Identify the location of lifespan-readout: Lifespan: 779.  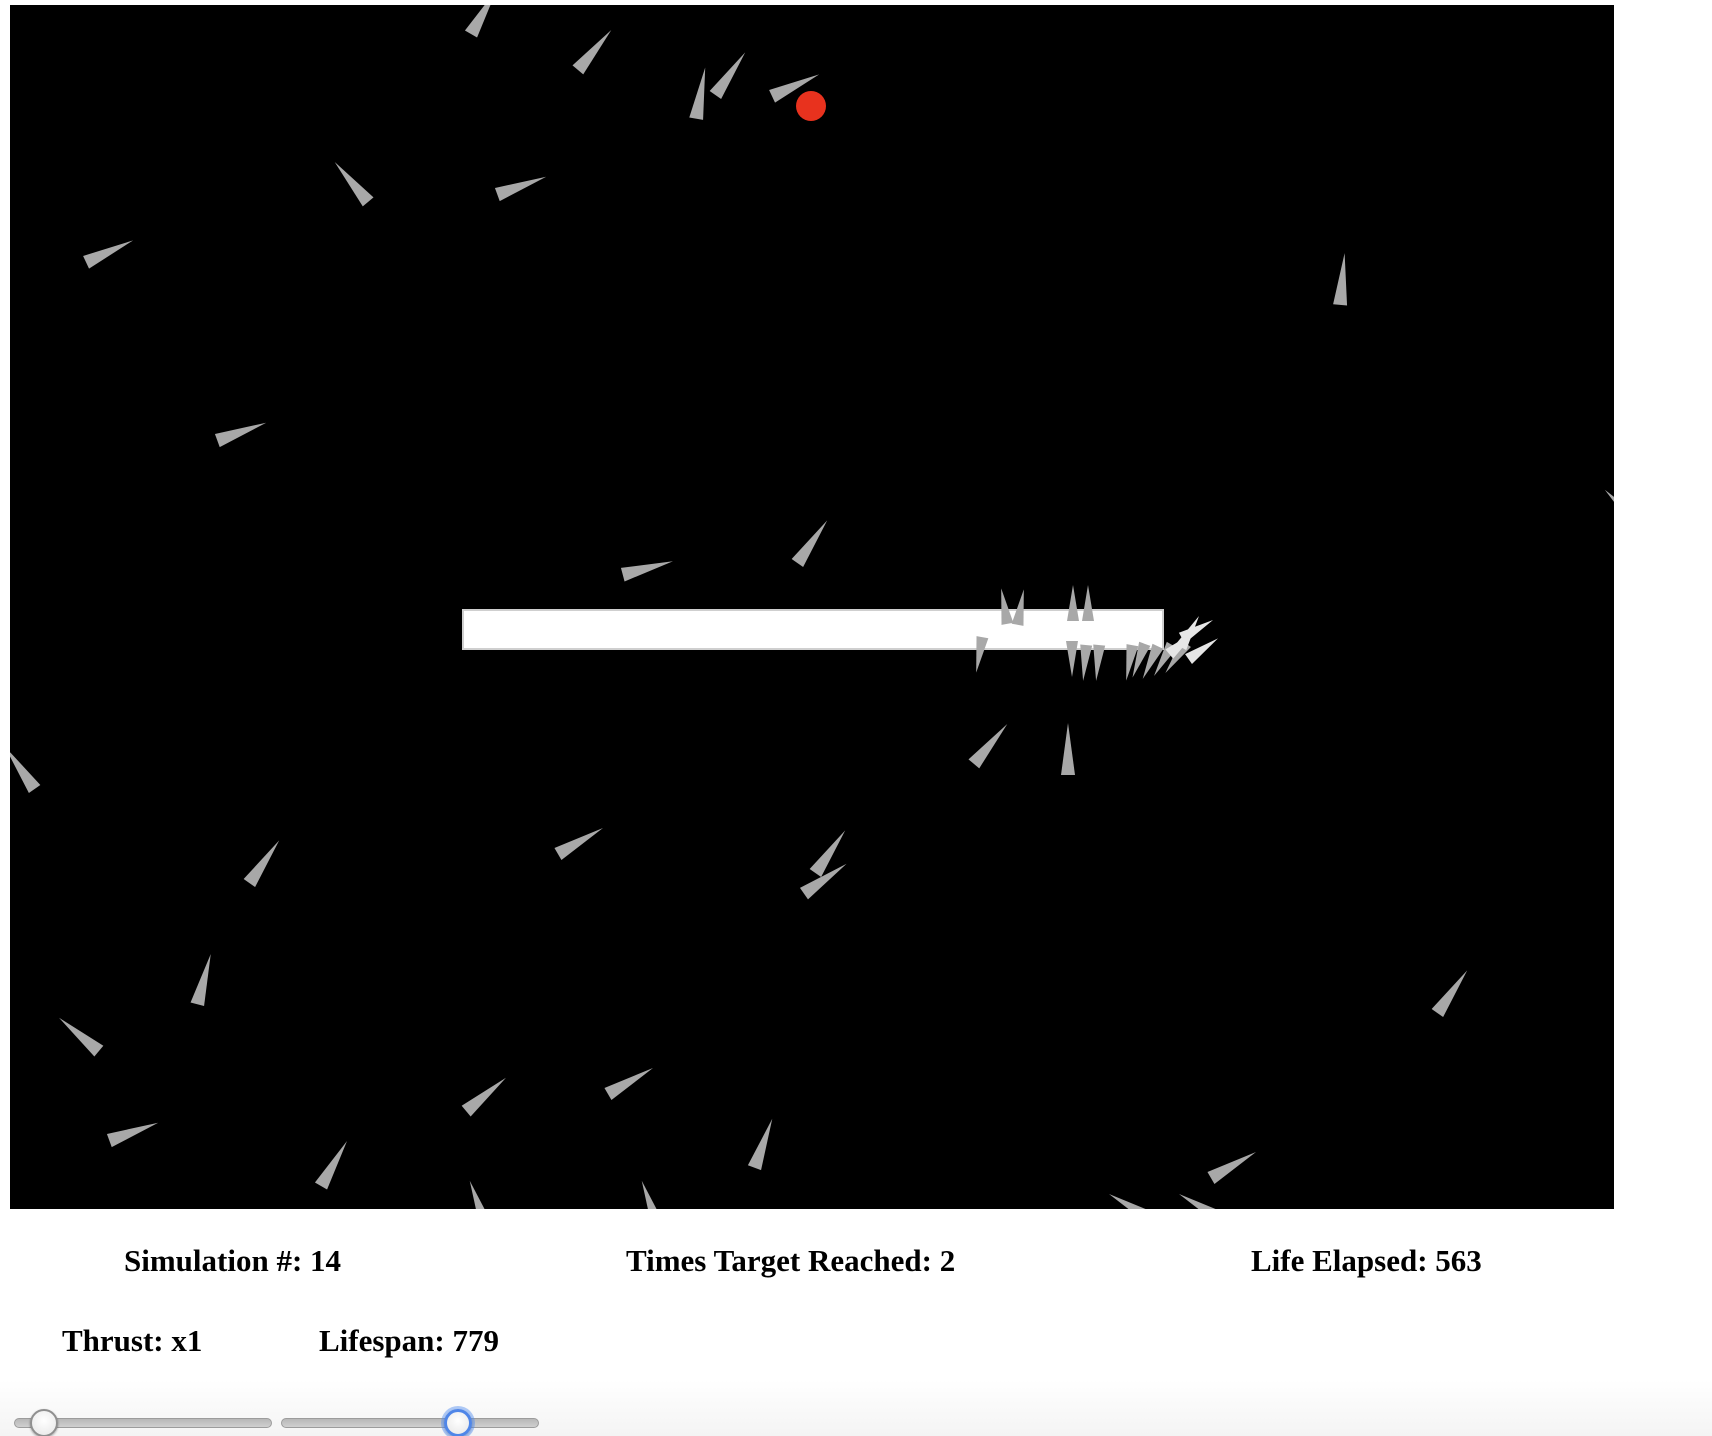
(409, 1341).